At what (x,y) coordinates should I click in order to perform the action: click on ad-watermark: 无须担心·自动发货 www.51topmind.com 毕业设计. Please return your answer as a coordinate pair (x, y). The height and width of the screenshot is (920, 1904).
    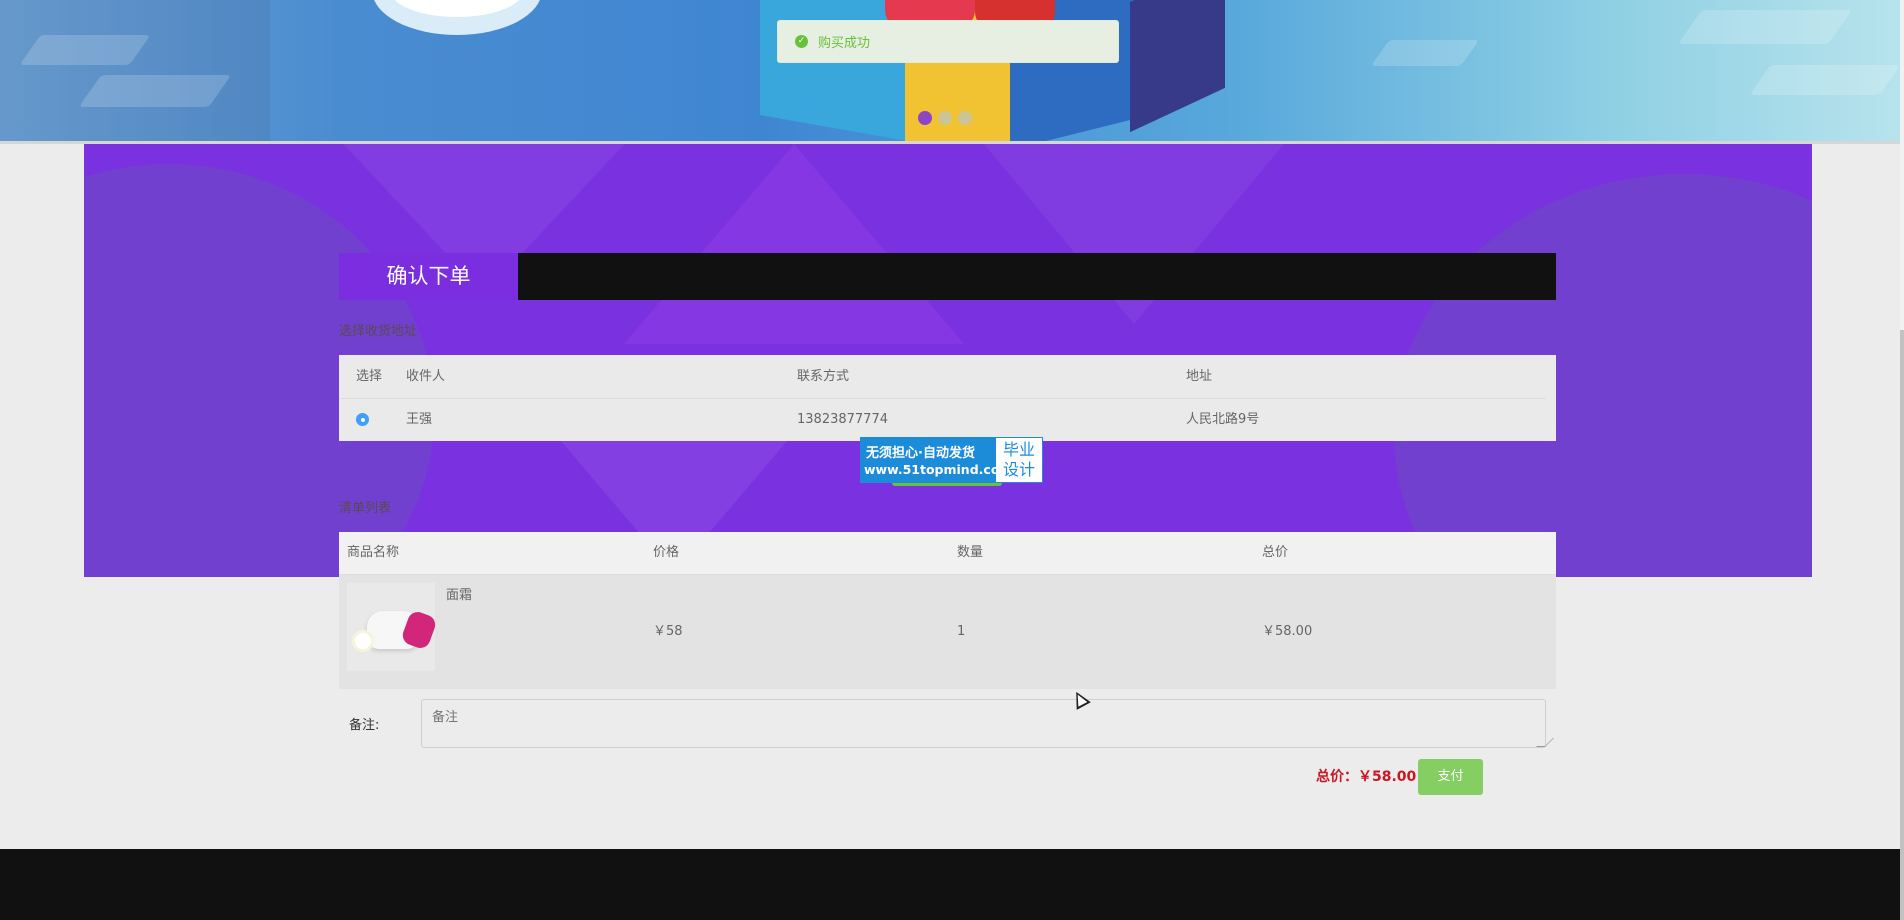
    Looking at the image, I should click on (951, 460).